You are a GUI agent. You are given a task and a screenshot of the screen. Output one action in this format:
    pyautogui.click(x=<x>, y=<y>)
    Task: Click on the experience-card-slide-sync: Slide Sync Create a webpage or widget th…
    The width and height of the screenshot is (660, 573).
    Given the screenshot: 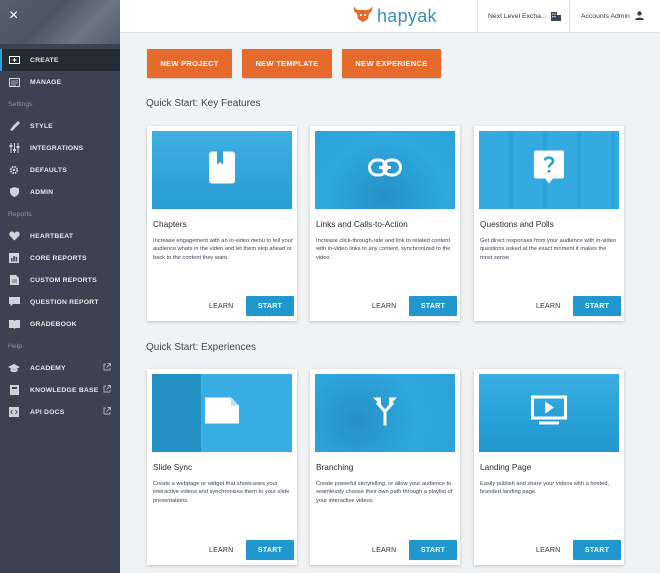 What is the action you would take?
    pyautogui.click(x=222, y=467)
    